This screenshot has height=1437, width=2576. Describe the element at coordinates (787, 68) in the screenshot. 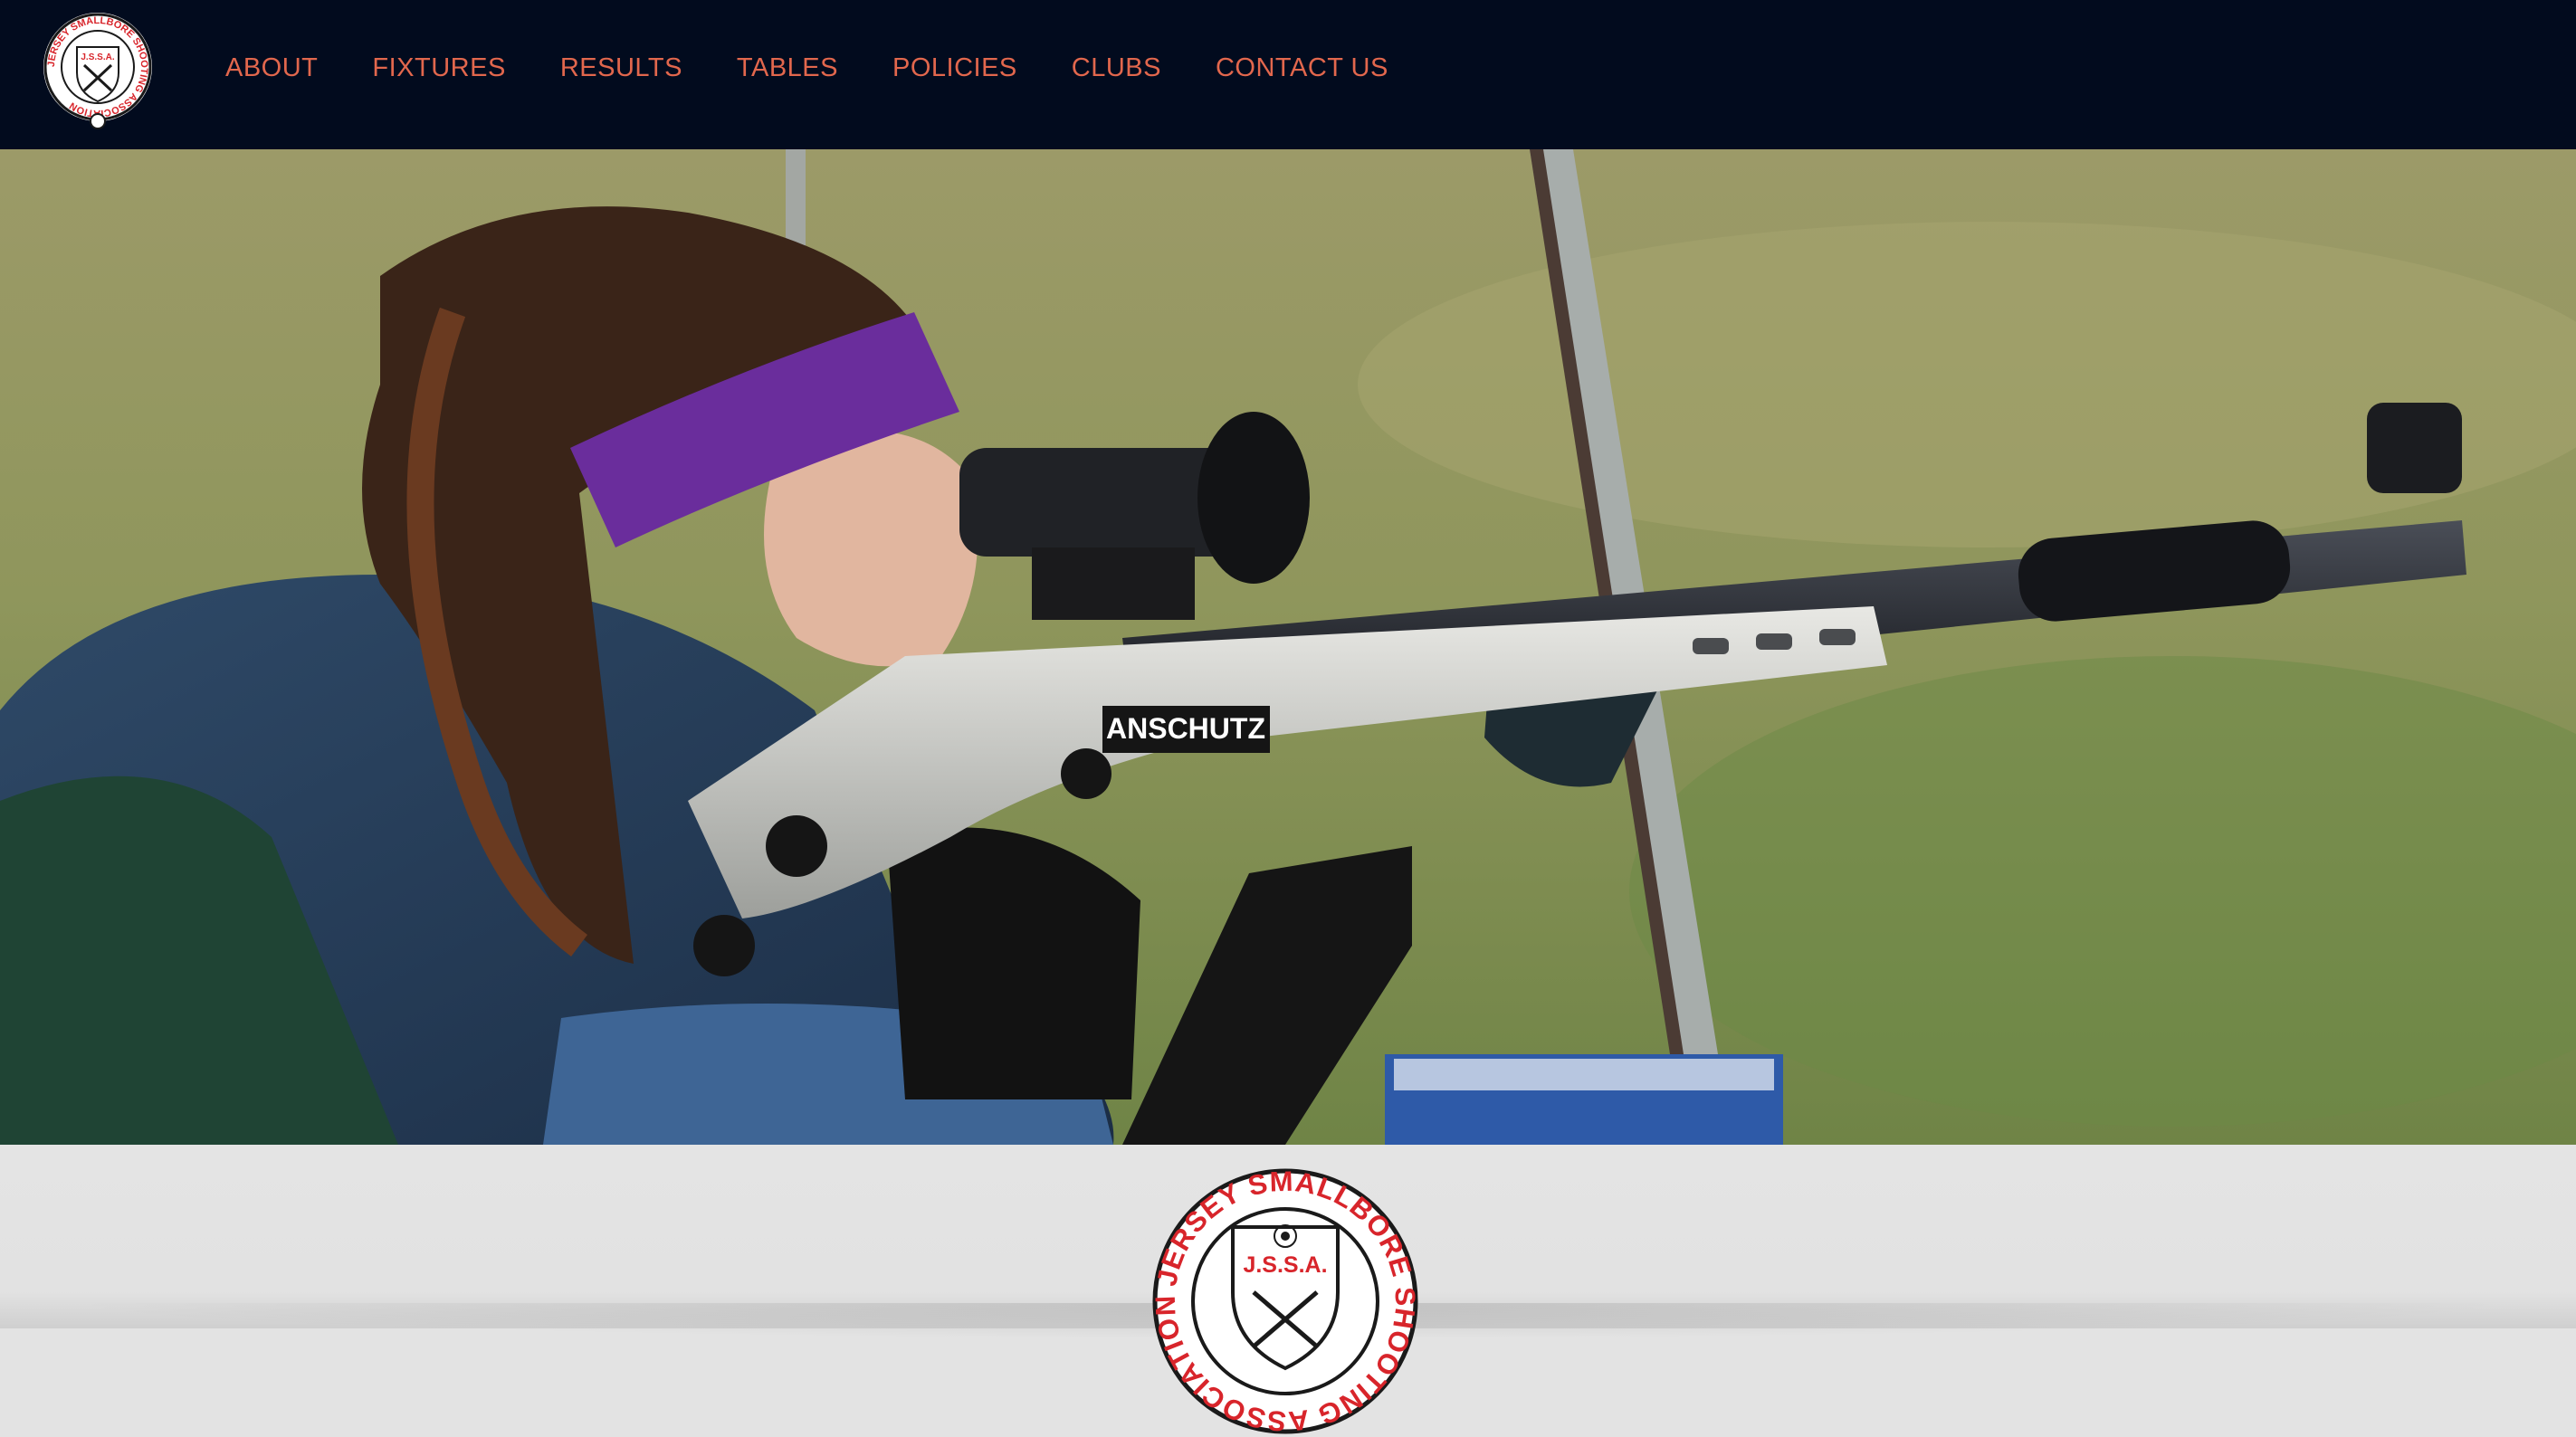

I see `nav-tables: TABLES` at that location.